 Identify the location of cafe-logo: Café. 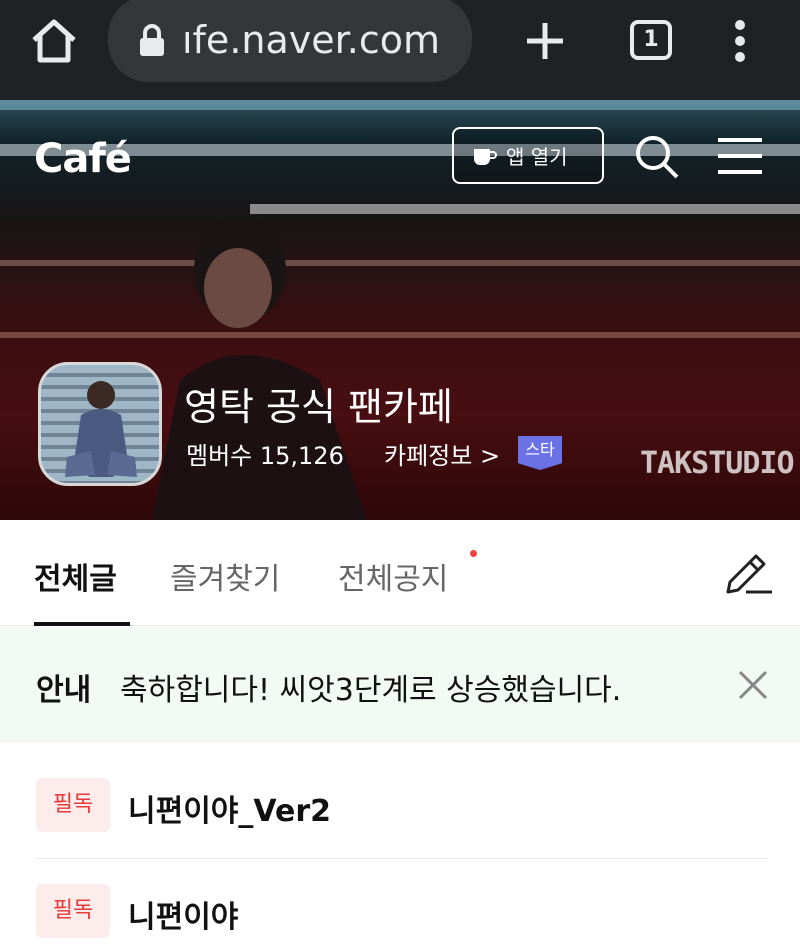
(83, 159).